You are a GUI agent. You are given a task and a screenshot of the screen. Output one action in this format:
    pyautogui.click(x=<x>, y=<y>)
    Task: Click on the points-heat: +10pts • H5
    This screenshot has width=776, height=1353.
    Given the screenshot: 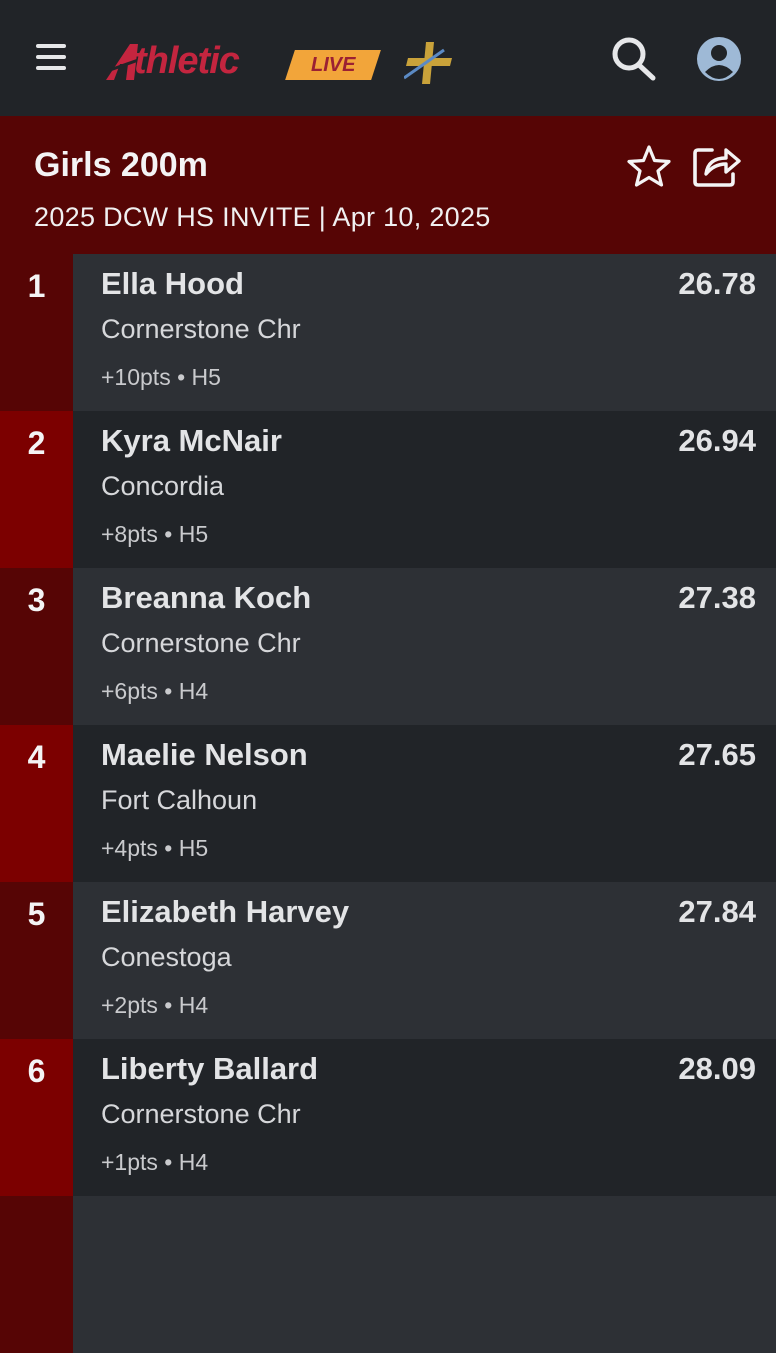 What is the action you would take?
    pyautogui.click(x=161, y=377)
    